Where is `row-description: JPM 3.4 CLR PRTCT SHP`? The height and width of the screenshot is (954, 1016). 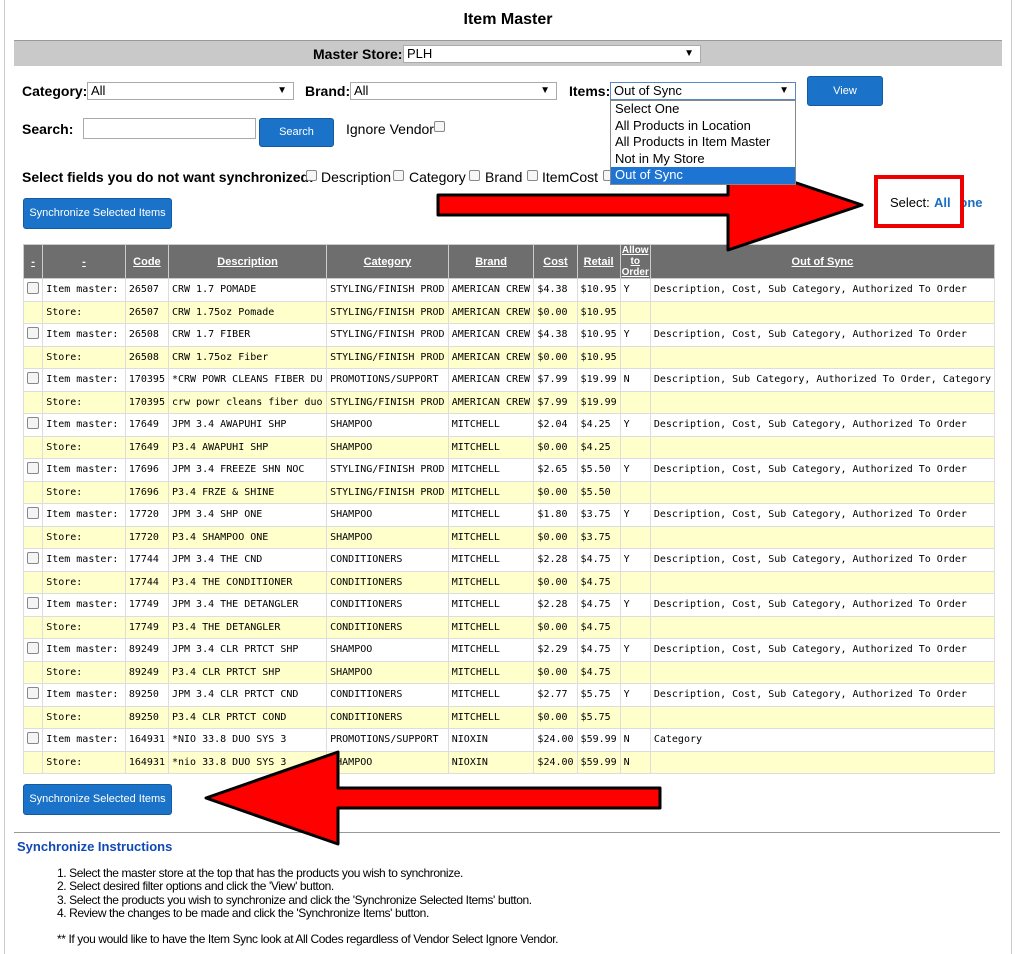
row-description: JPM 3.4 CLR PRTCT SHP is located at coordinates (247, 650).